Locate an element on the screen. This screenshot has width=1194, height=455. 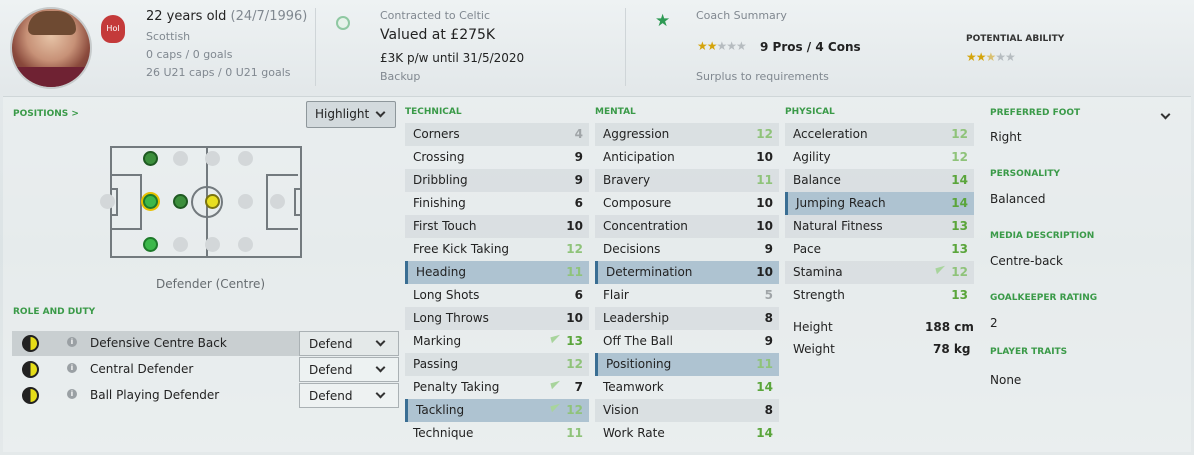
player-value: Valued at £275K is located at coordinates (438, 35).